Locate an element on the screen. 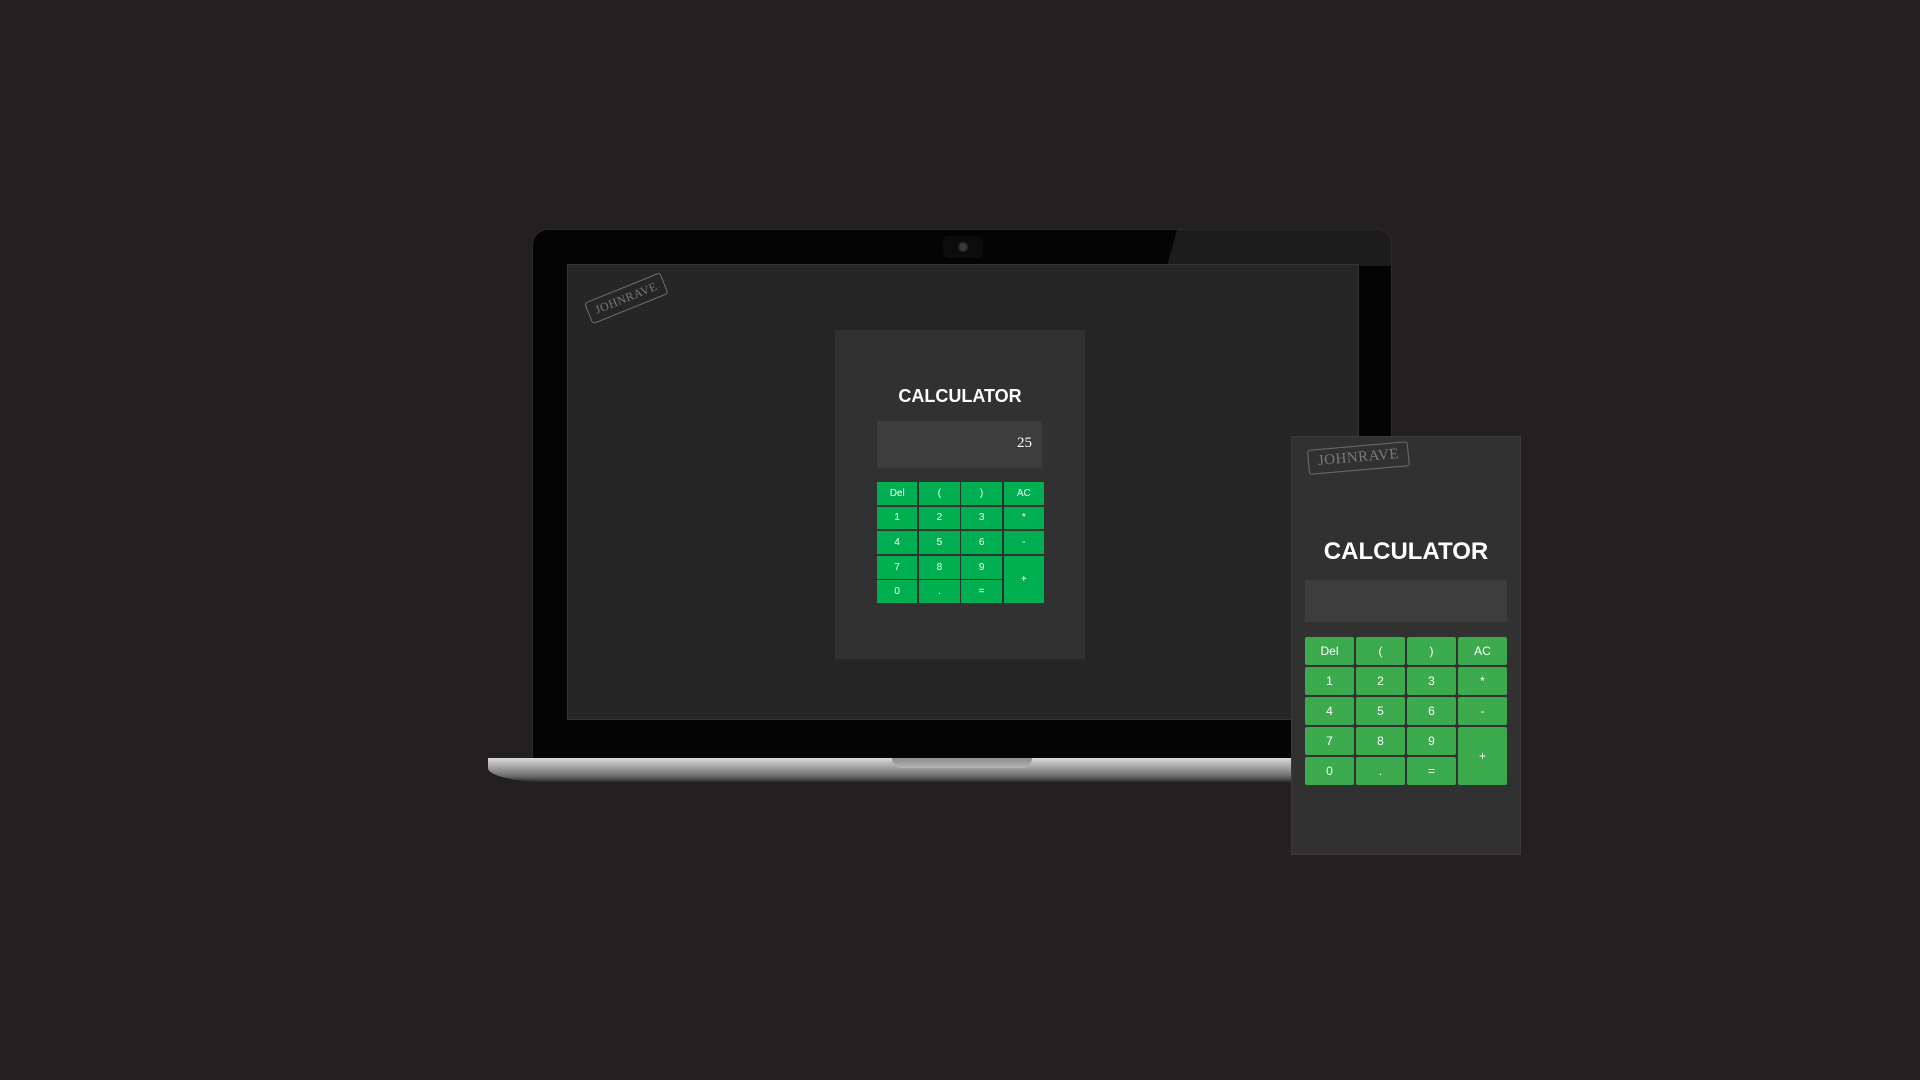  watermark-stamp-mobile: JOHNRAVE is located at coordinates (1359, 458).